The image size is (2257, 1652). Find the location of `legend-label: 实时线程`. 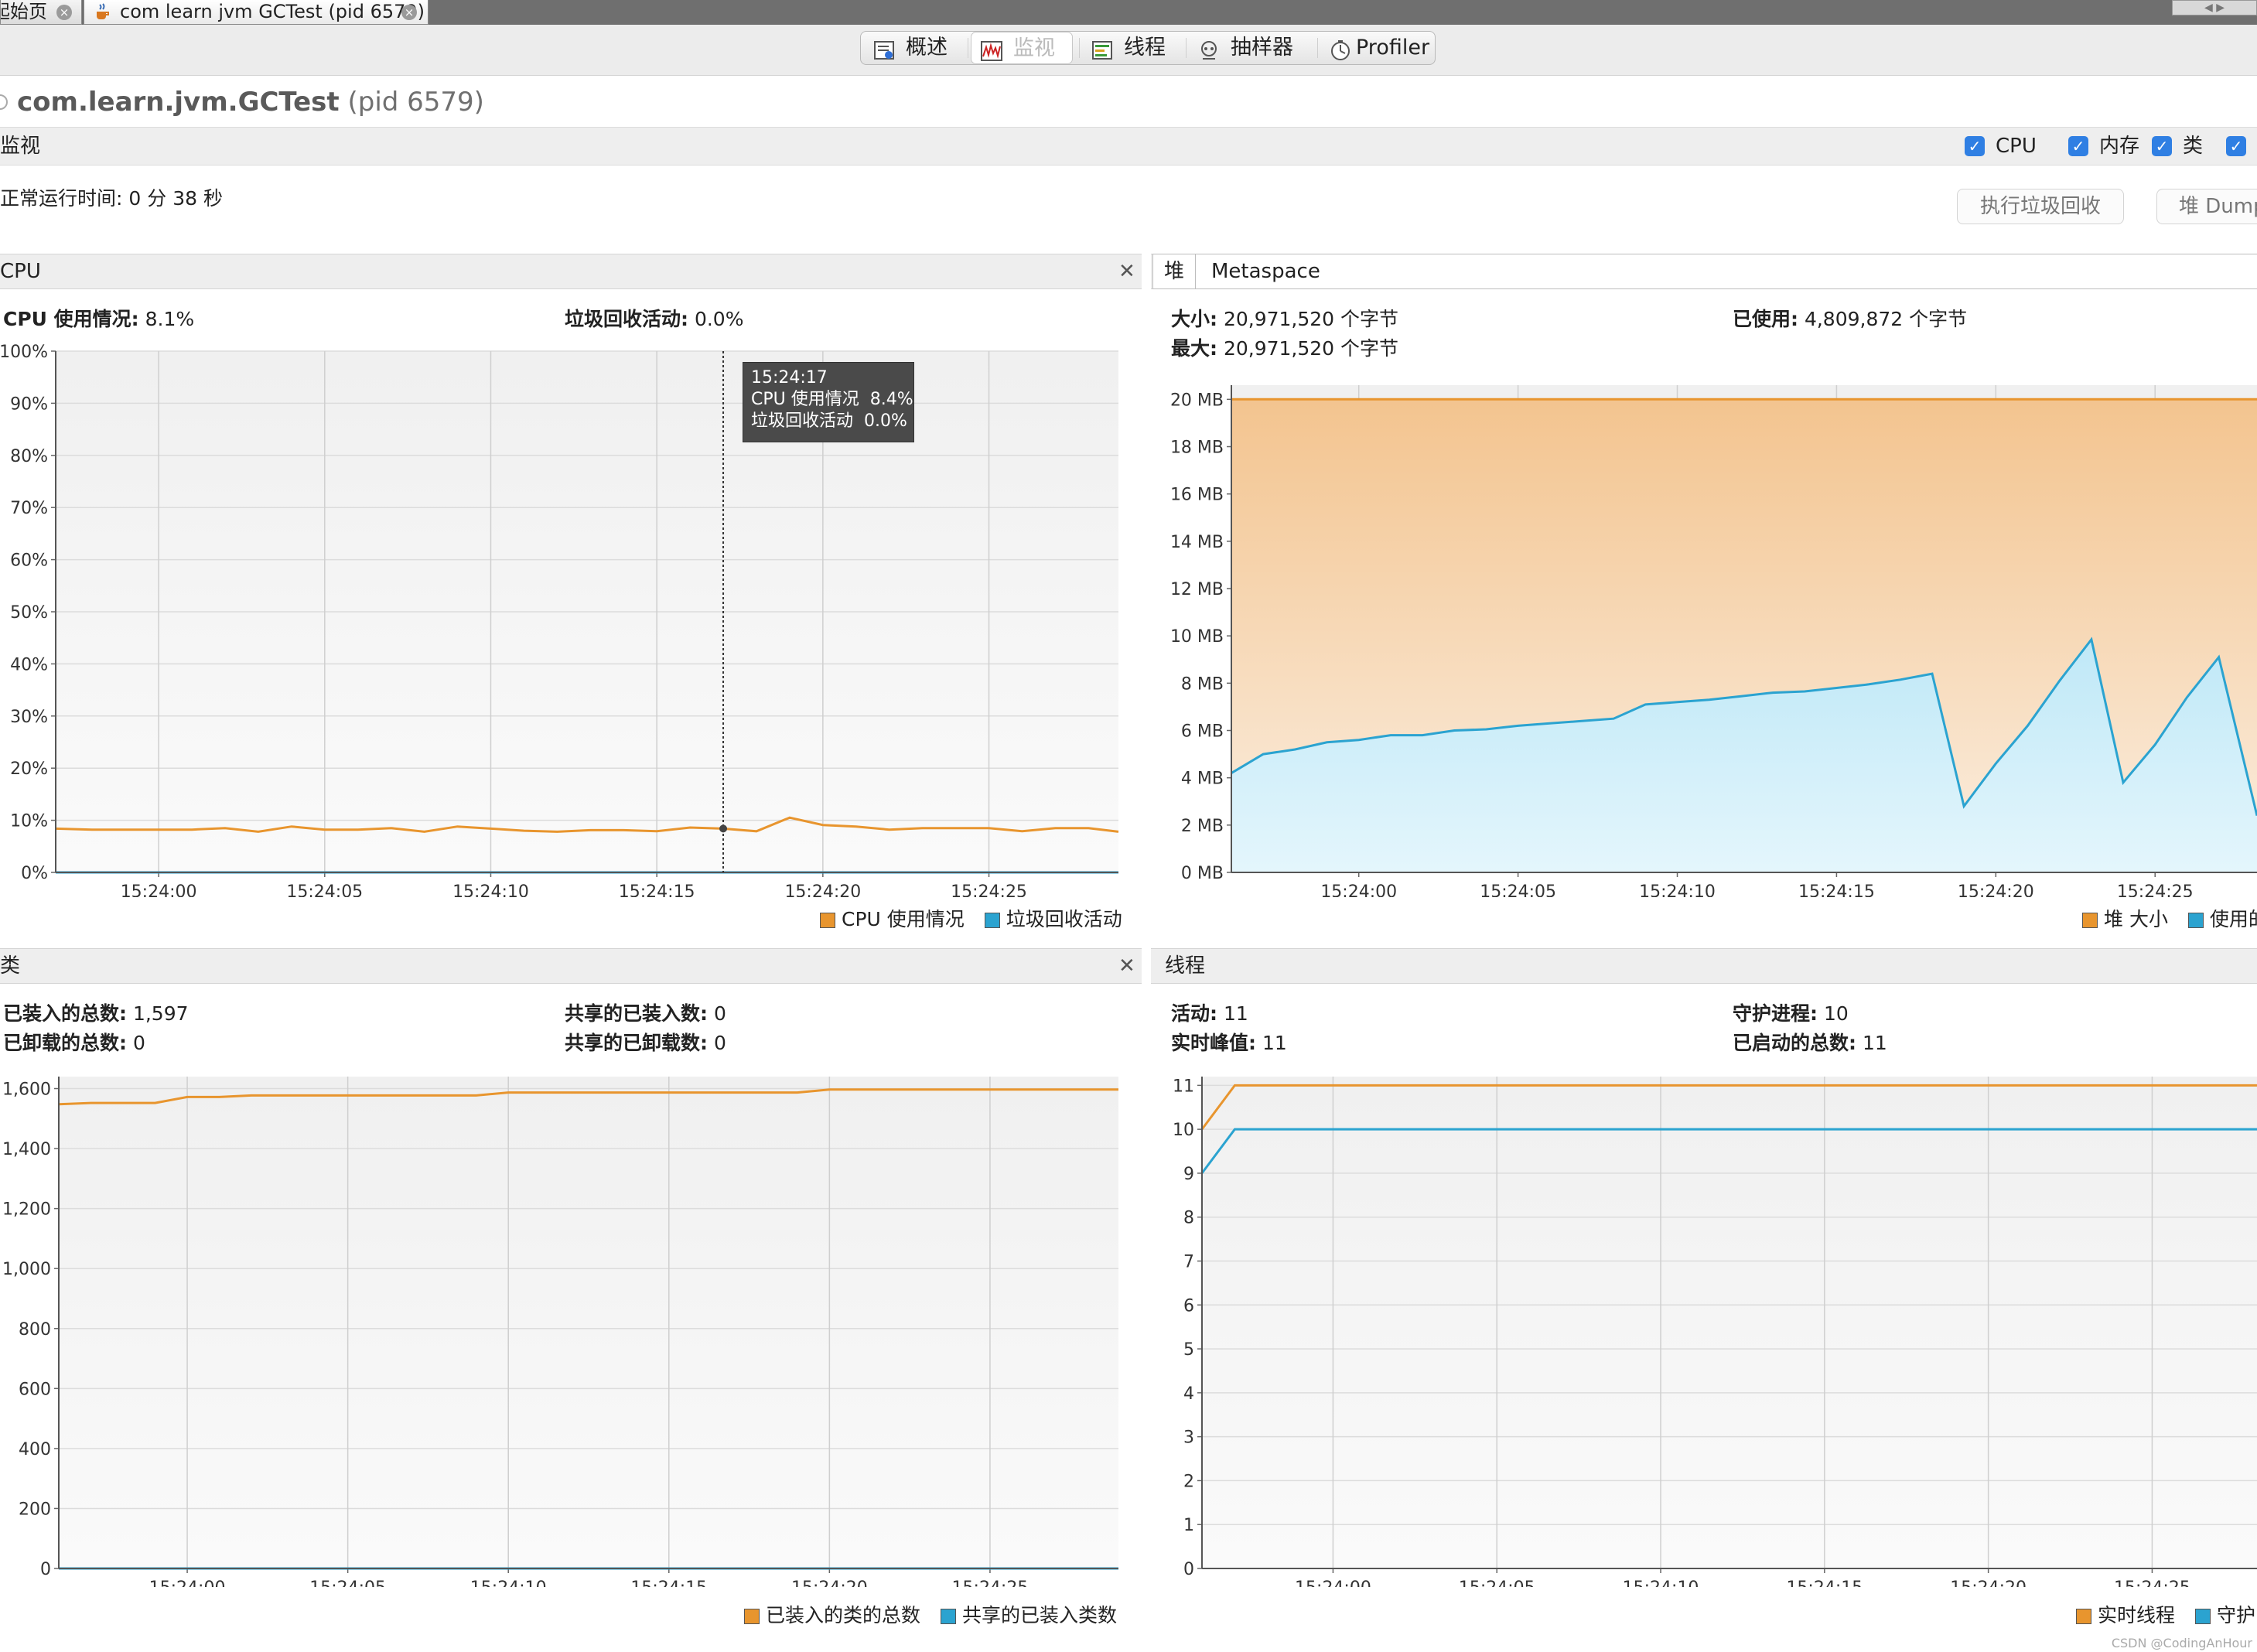

legend-label: 实时线程 is located at coordinates (2137, 1615).